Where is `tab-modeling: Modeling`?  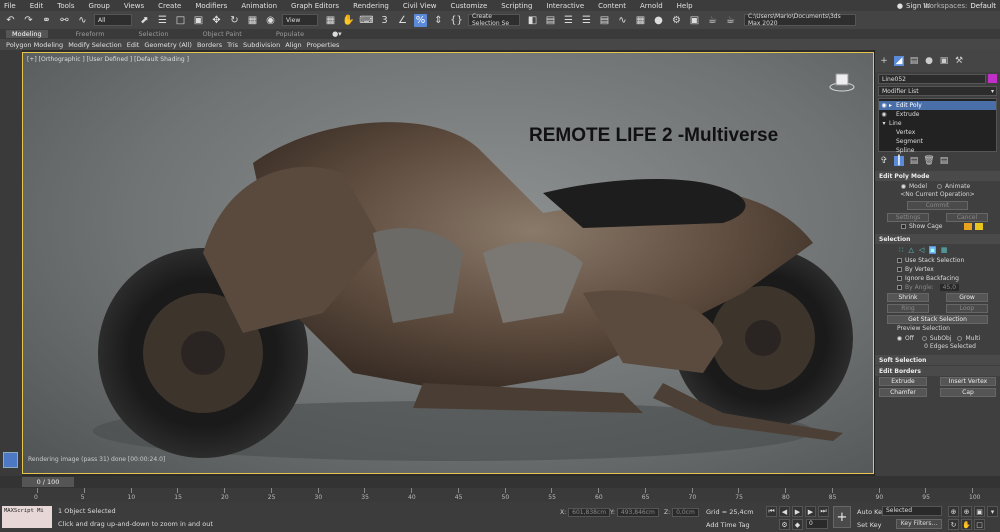
tab-modeling: Modeling is located at coordinates (27, 34).